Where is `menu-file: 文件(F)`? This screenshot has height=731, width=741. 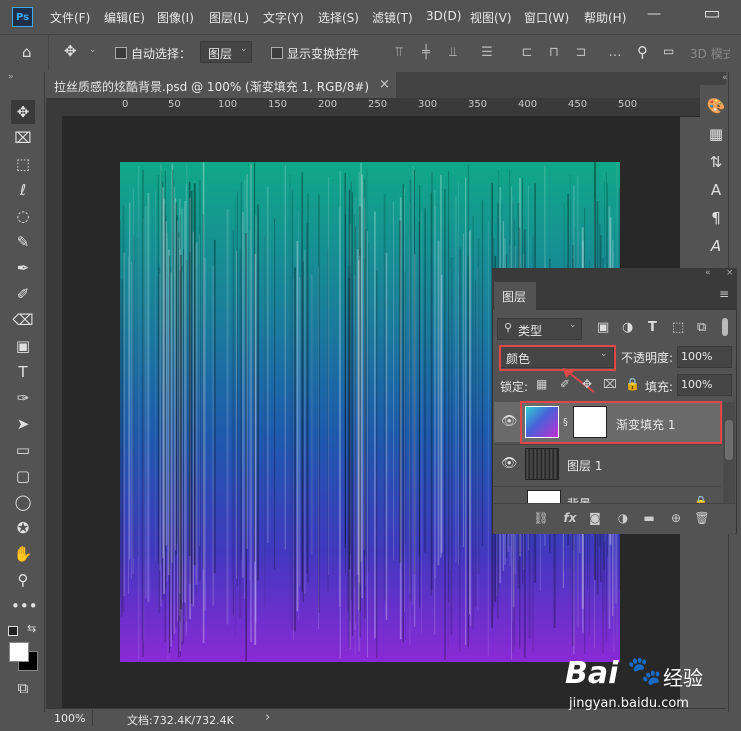 menu-file: 文件(F) is located at coordinates (70, 17).